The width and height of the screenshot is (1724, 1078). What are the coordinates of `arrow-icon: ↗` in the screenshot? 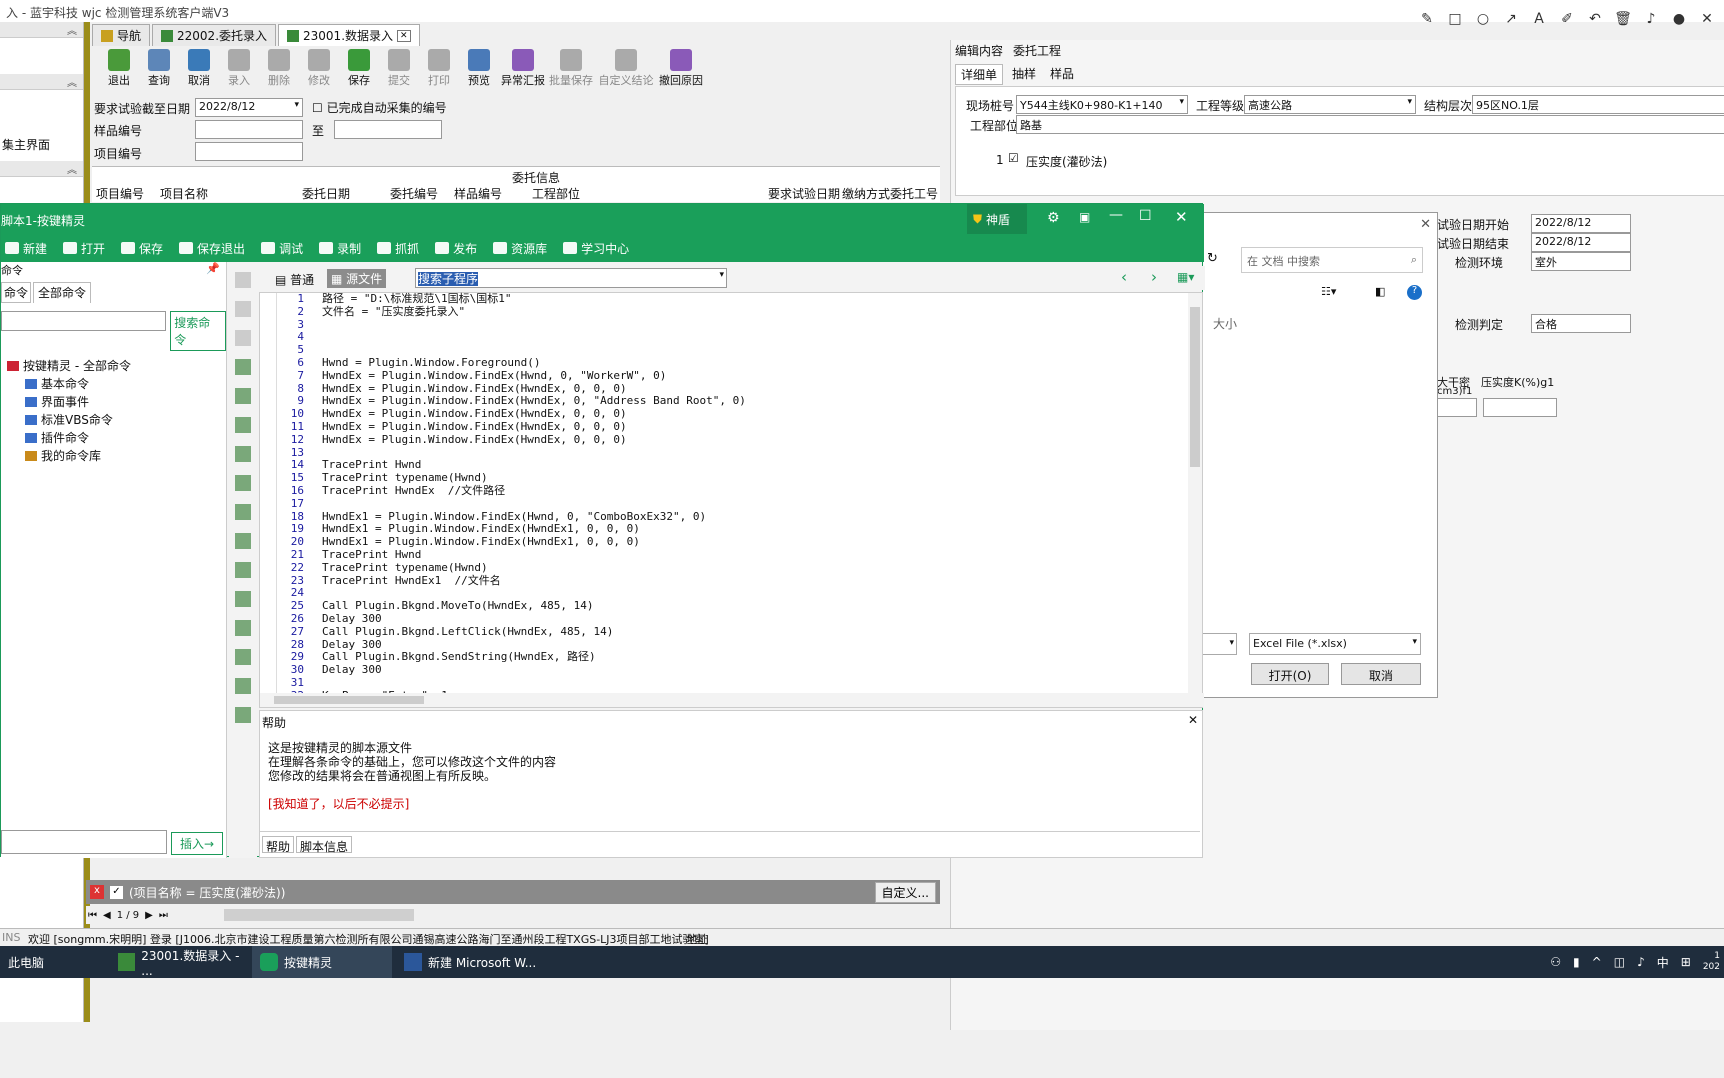 It's located at (1511, 19).